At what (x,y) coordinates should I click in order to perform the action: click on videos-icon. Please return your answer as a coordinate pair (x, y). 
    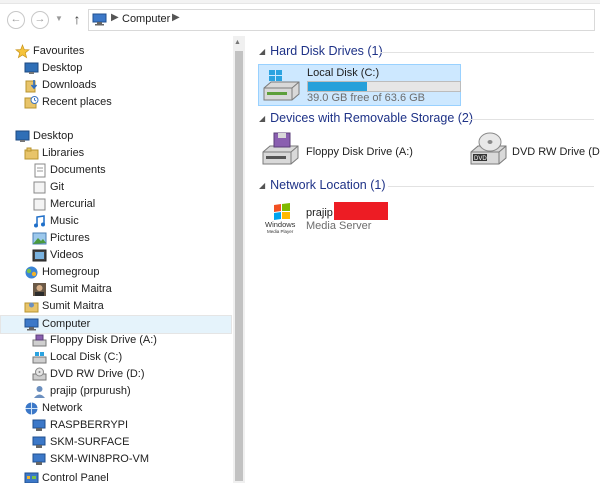
    Looking at the image, I should click on (39, 255).